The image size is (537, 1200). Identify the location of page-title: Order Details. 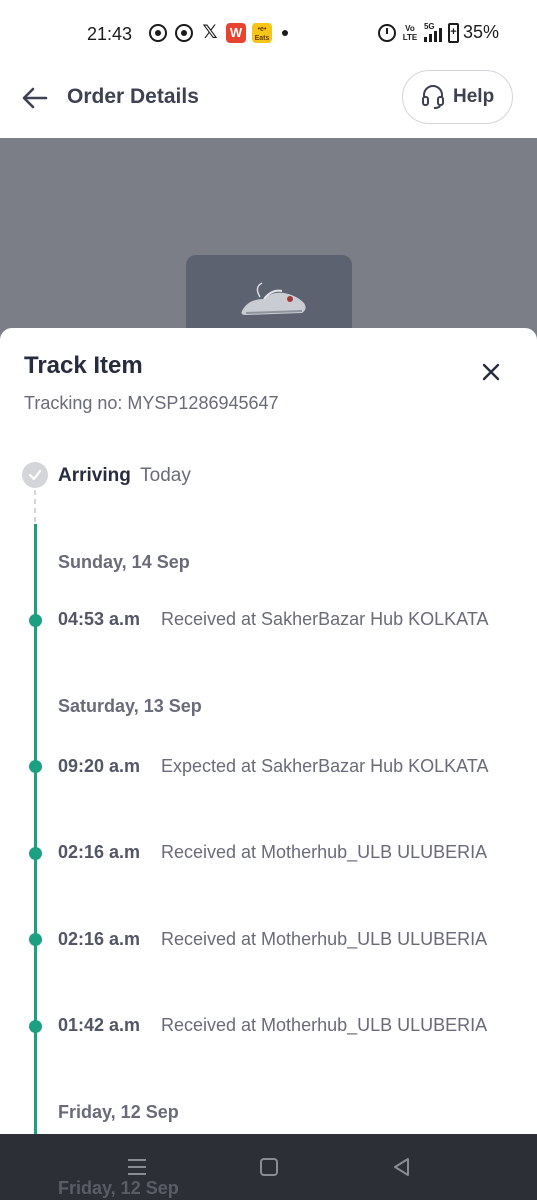
(133, 96).